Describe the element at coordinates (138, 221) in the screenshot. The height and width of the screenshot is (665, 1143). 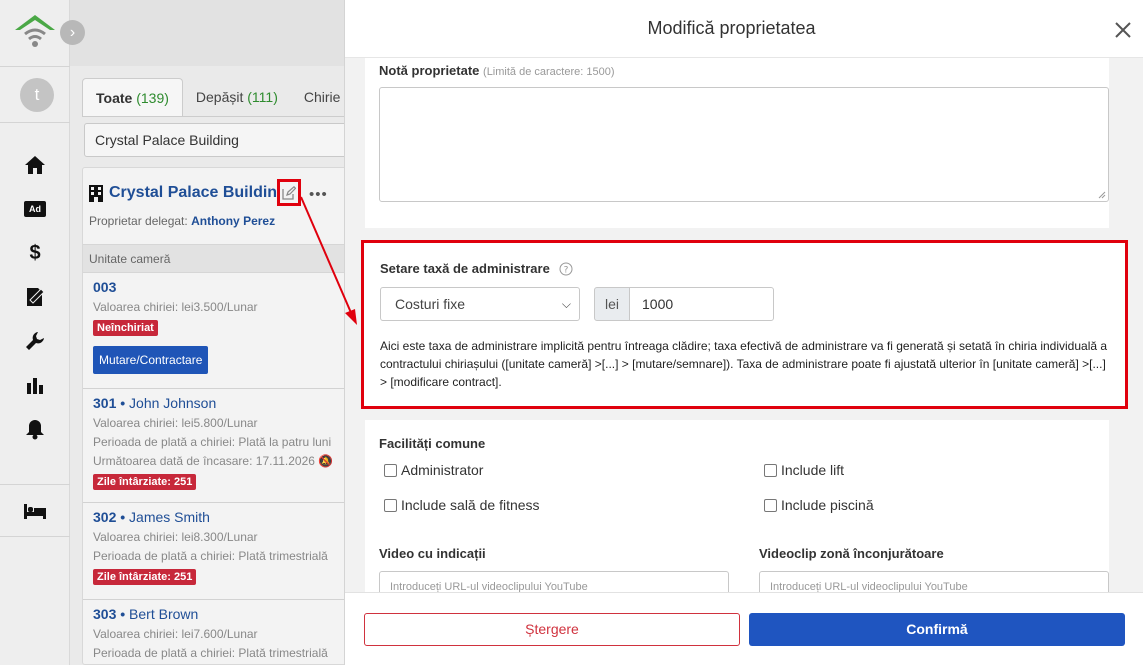
I see `owner-label: Proprietar delegat:` at that location.